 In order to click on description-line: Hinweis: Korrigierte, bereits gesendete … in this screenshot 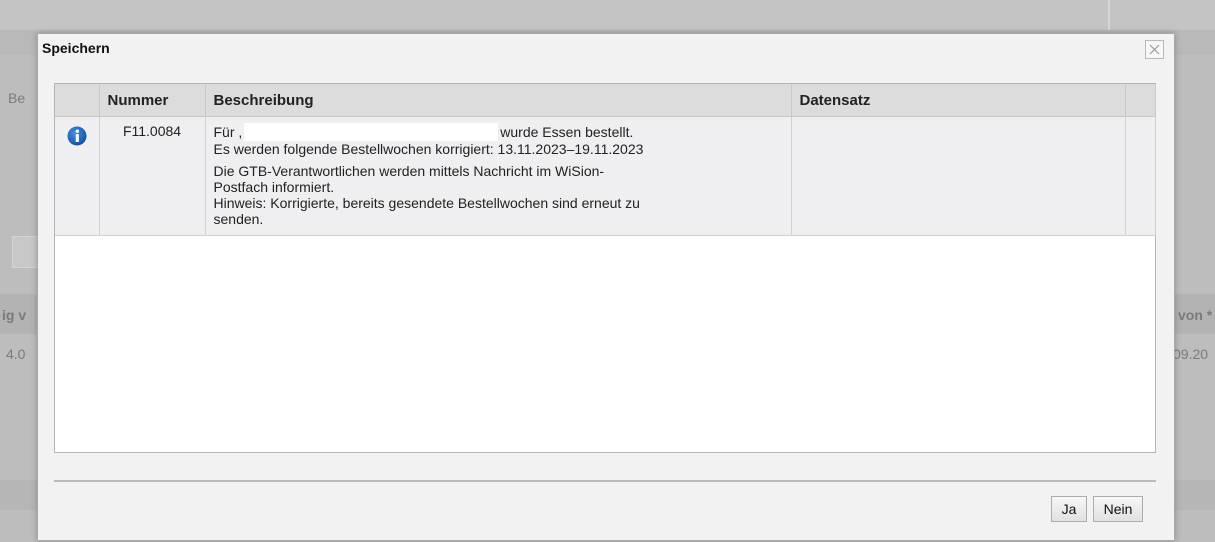, I will do `click(426, 203)`.